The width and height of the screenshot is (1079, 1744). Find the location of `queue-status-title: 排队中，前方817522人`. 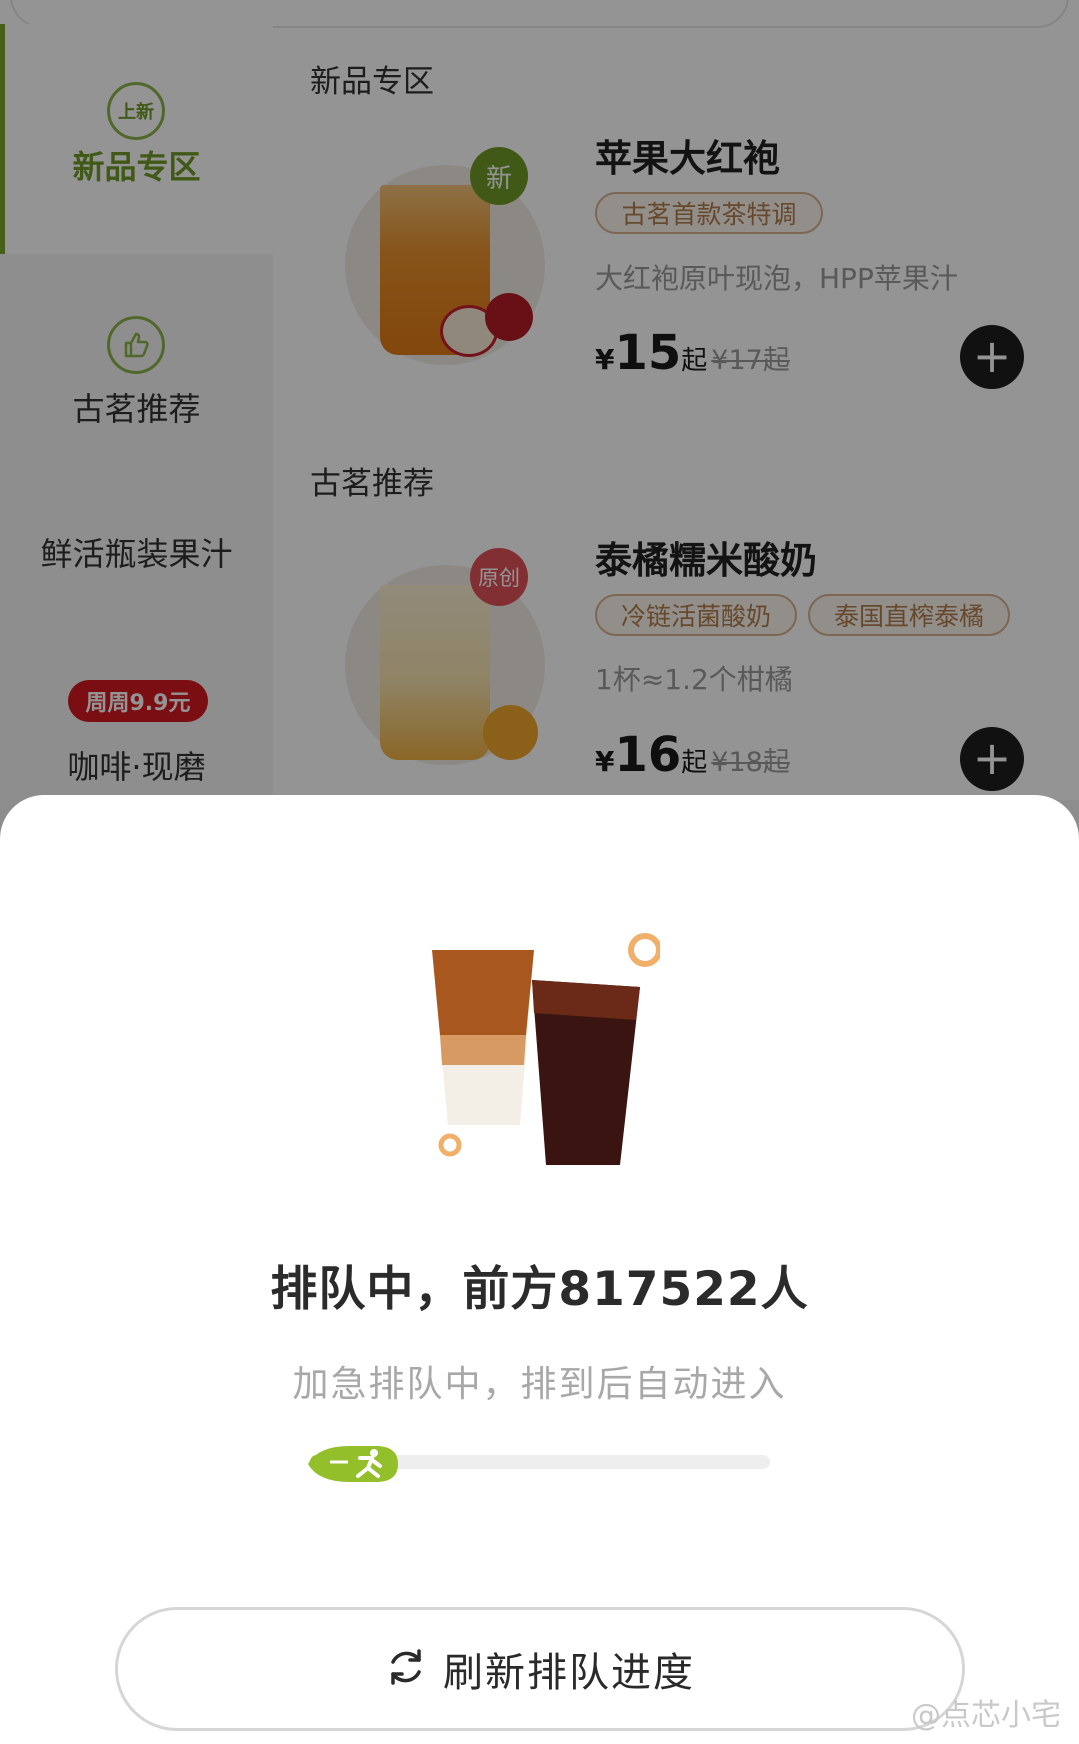

queue-status-title: 排队中，前方817522人 is located at coordinates (539, 1289).